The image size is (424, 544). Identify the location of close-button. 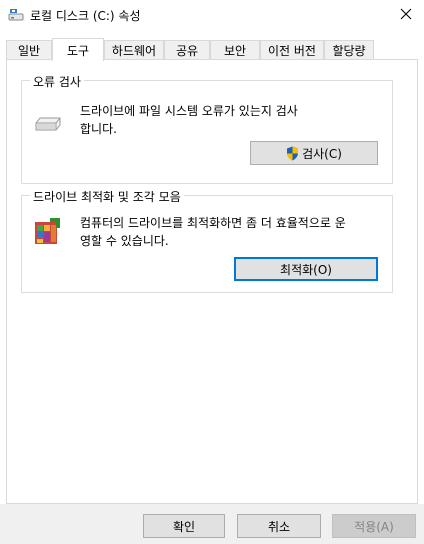
(406, 15).